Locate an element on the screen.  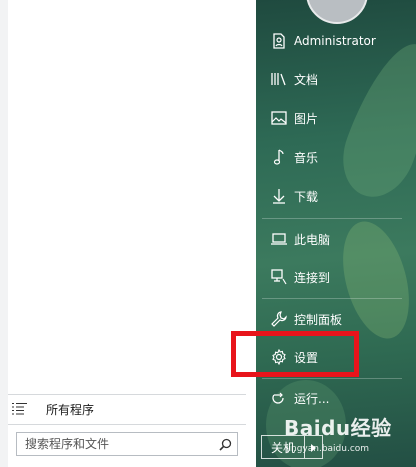
music-note-icon is located at coordinates (279, 157).